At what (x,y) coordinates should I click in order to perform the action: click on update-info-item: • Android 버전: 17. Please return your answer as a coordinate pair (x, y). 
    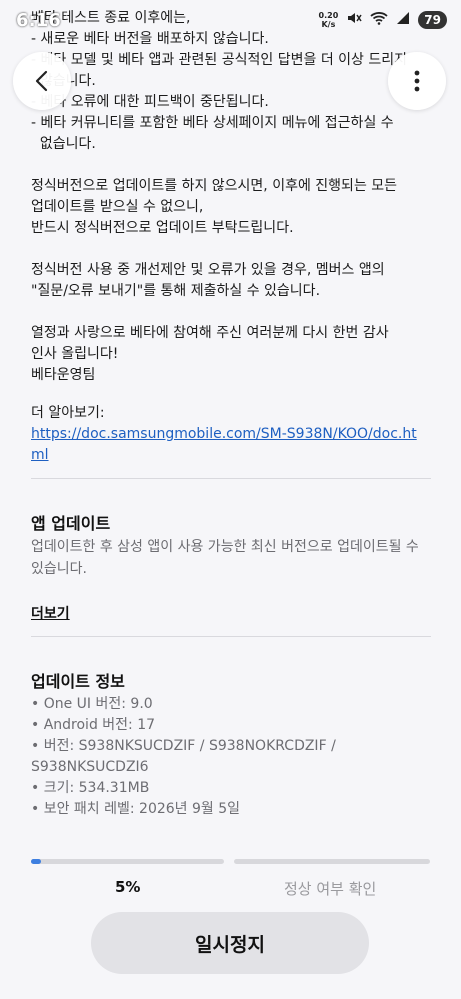
    Looking at the image, I should click on (93, 725).